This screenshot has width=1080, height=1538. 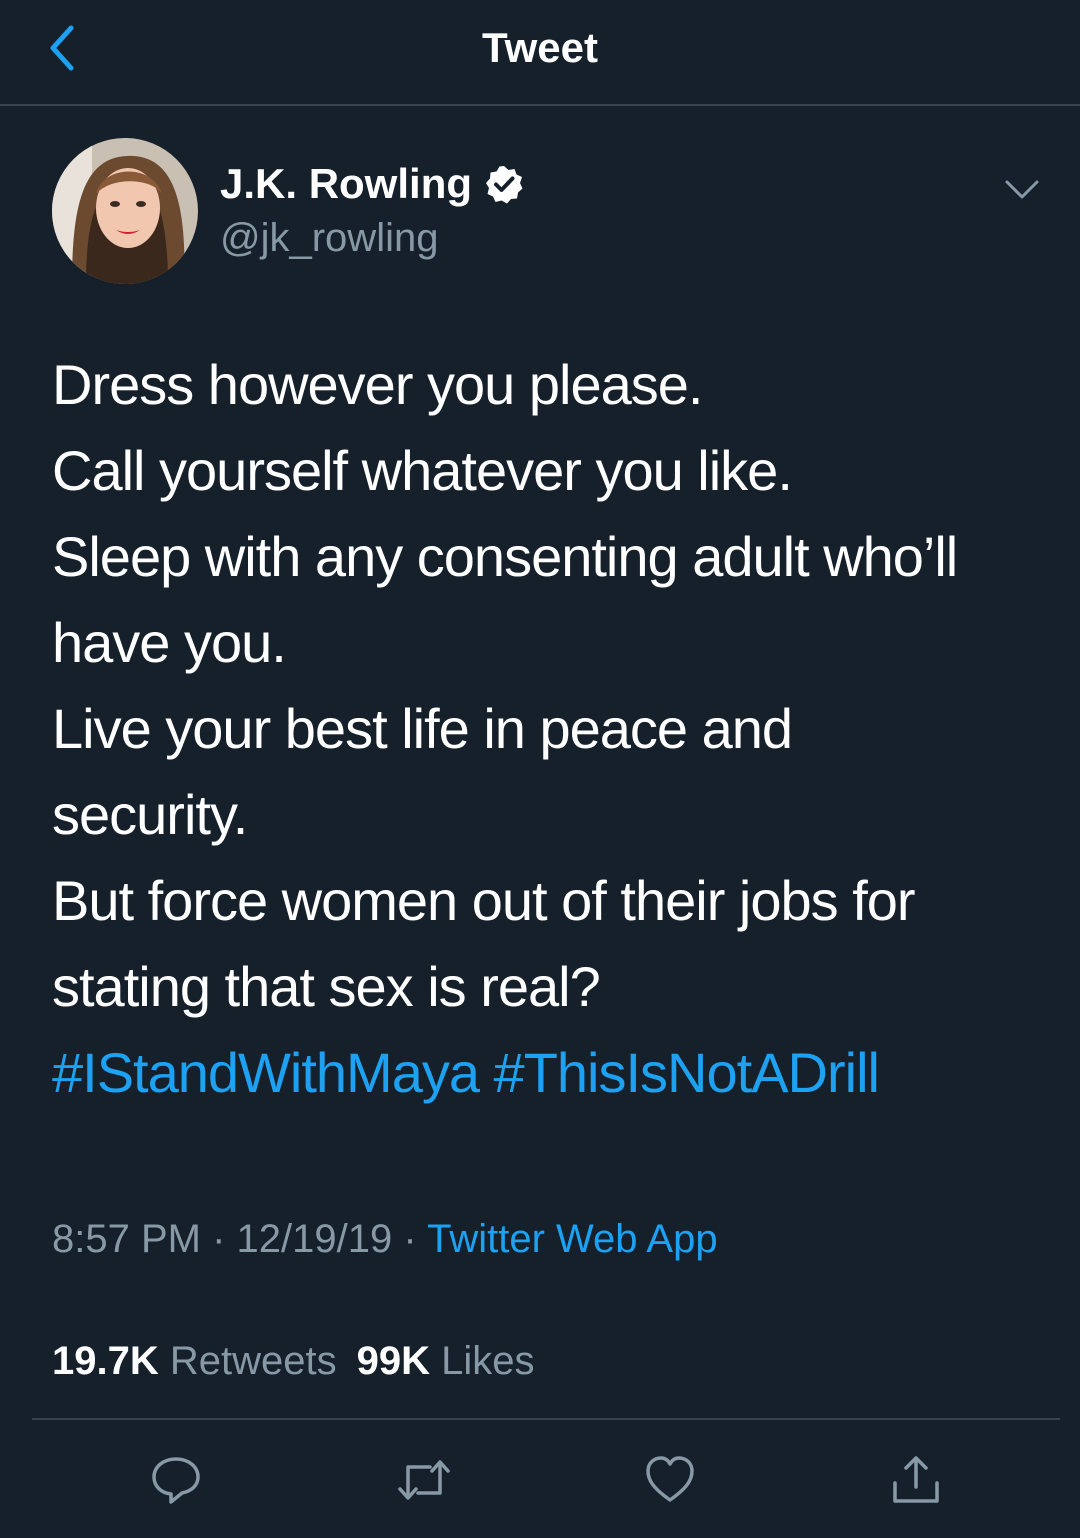 I want to click on hashtag-row: #IStandWithMaya #ThisIsNotADrill, so click(x=552, y=1073).